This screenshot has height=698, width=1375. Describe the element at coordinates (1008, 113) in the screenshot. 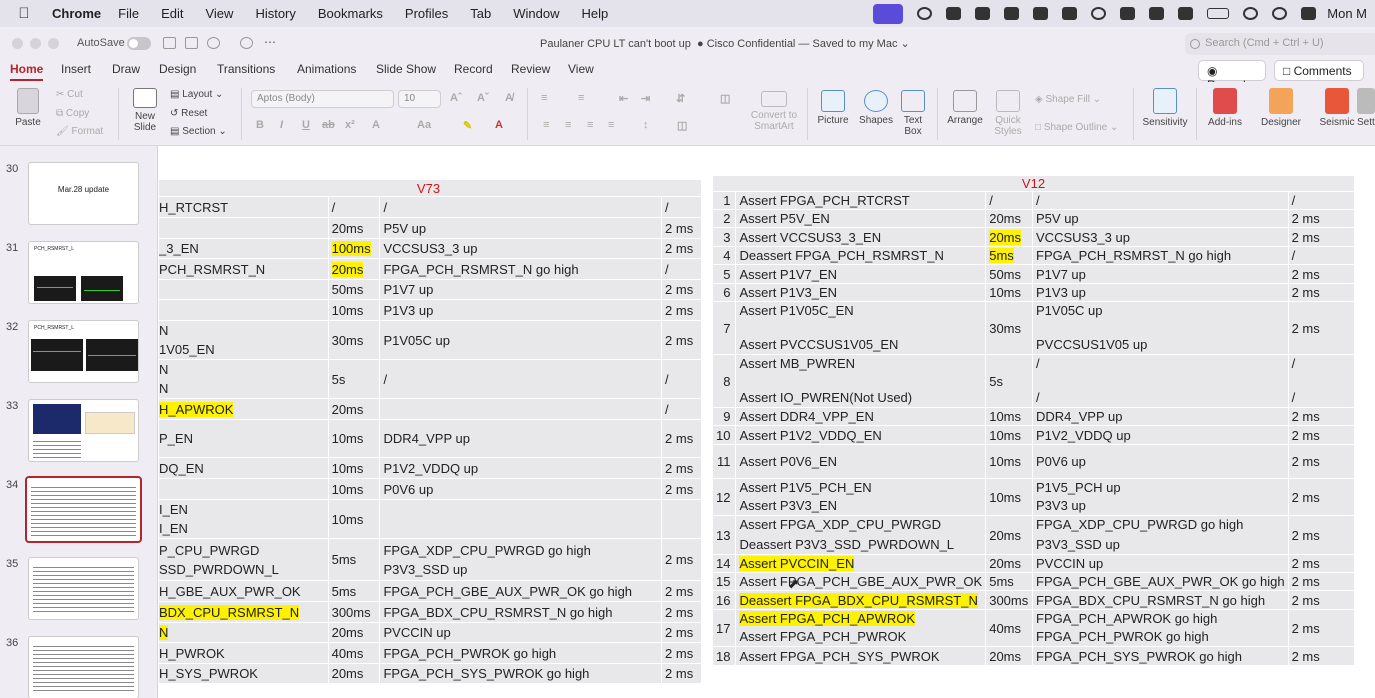

I see `quick-styles-button: Quick Styles` at that location.